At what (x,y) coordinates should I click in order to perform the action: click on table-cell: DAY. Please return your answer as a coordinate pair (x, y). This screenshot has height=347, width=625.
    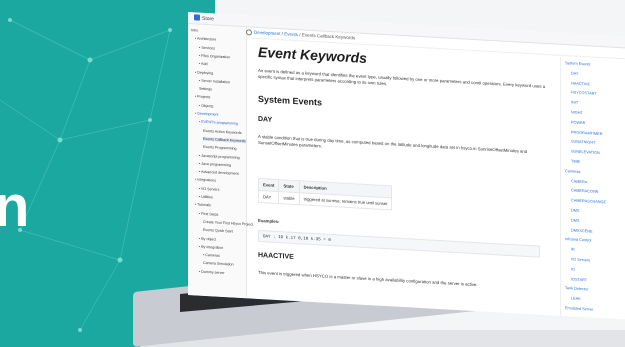
    Looking at the image, I should click on (268, 197).